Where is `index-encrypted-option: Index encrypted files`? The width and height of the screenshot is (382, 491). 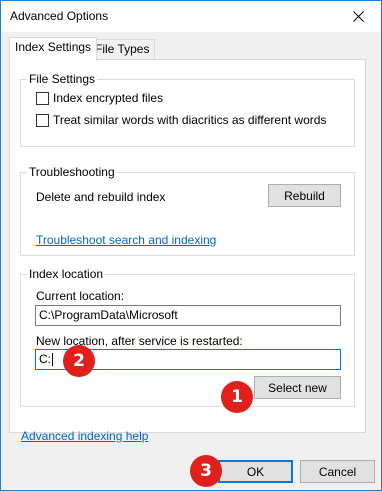
index-encrypted-option: Index encrypted files is located at coordinates (99, 98).